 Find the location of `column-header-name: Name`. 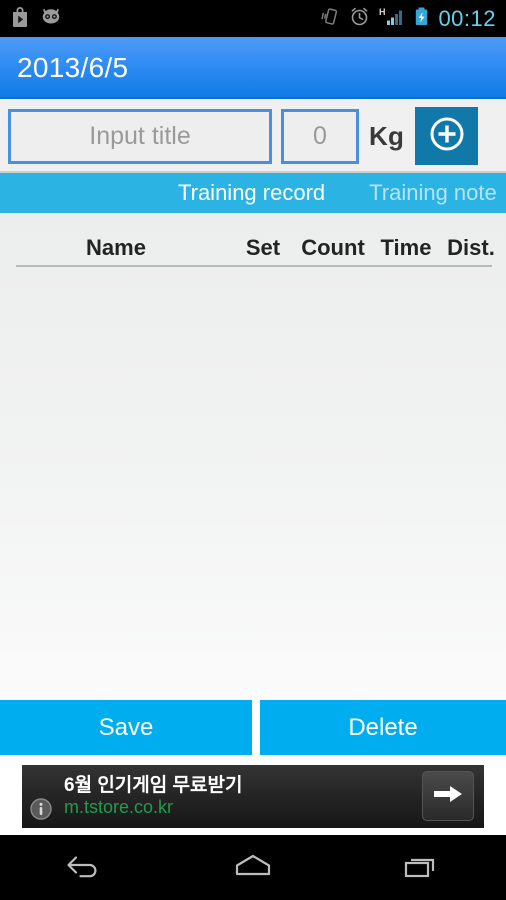

column-header-name: Name is located at coordinates (116, 247).